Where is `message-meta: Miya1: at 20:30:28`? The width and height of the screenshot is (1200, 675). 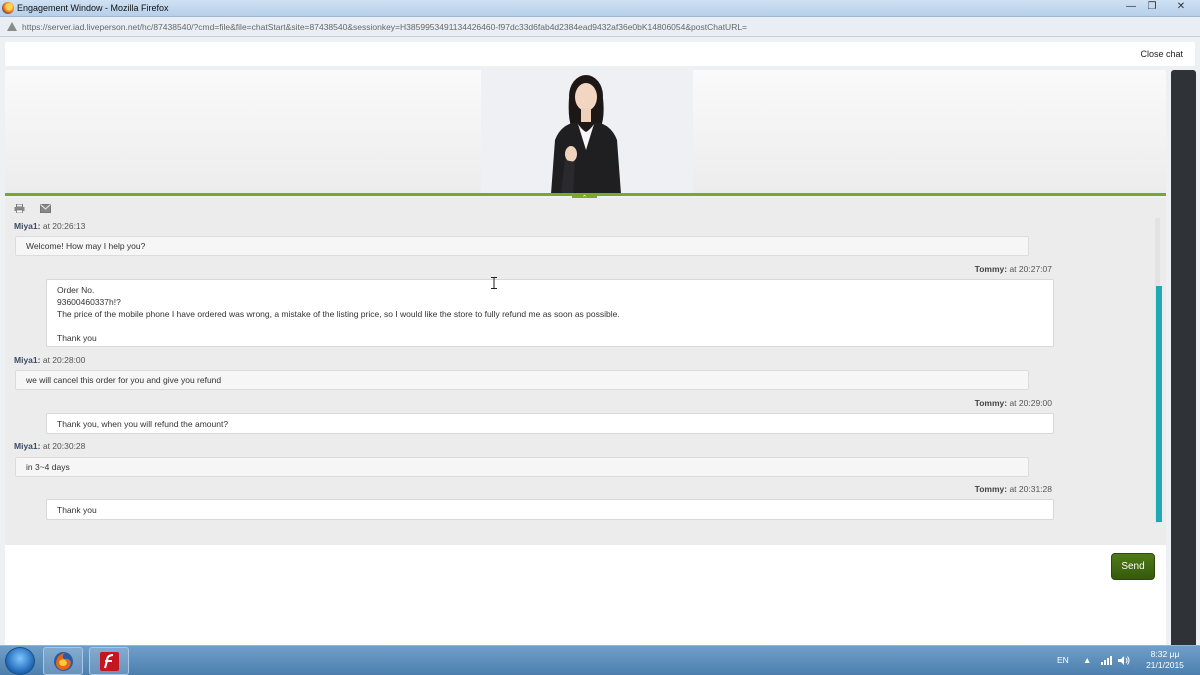 message-meta: Miya1: at 20:30:28 is located at coordinates (49, 446).